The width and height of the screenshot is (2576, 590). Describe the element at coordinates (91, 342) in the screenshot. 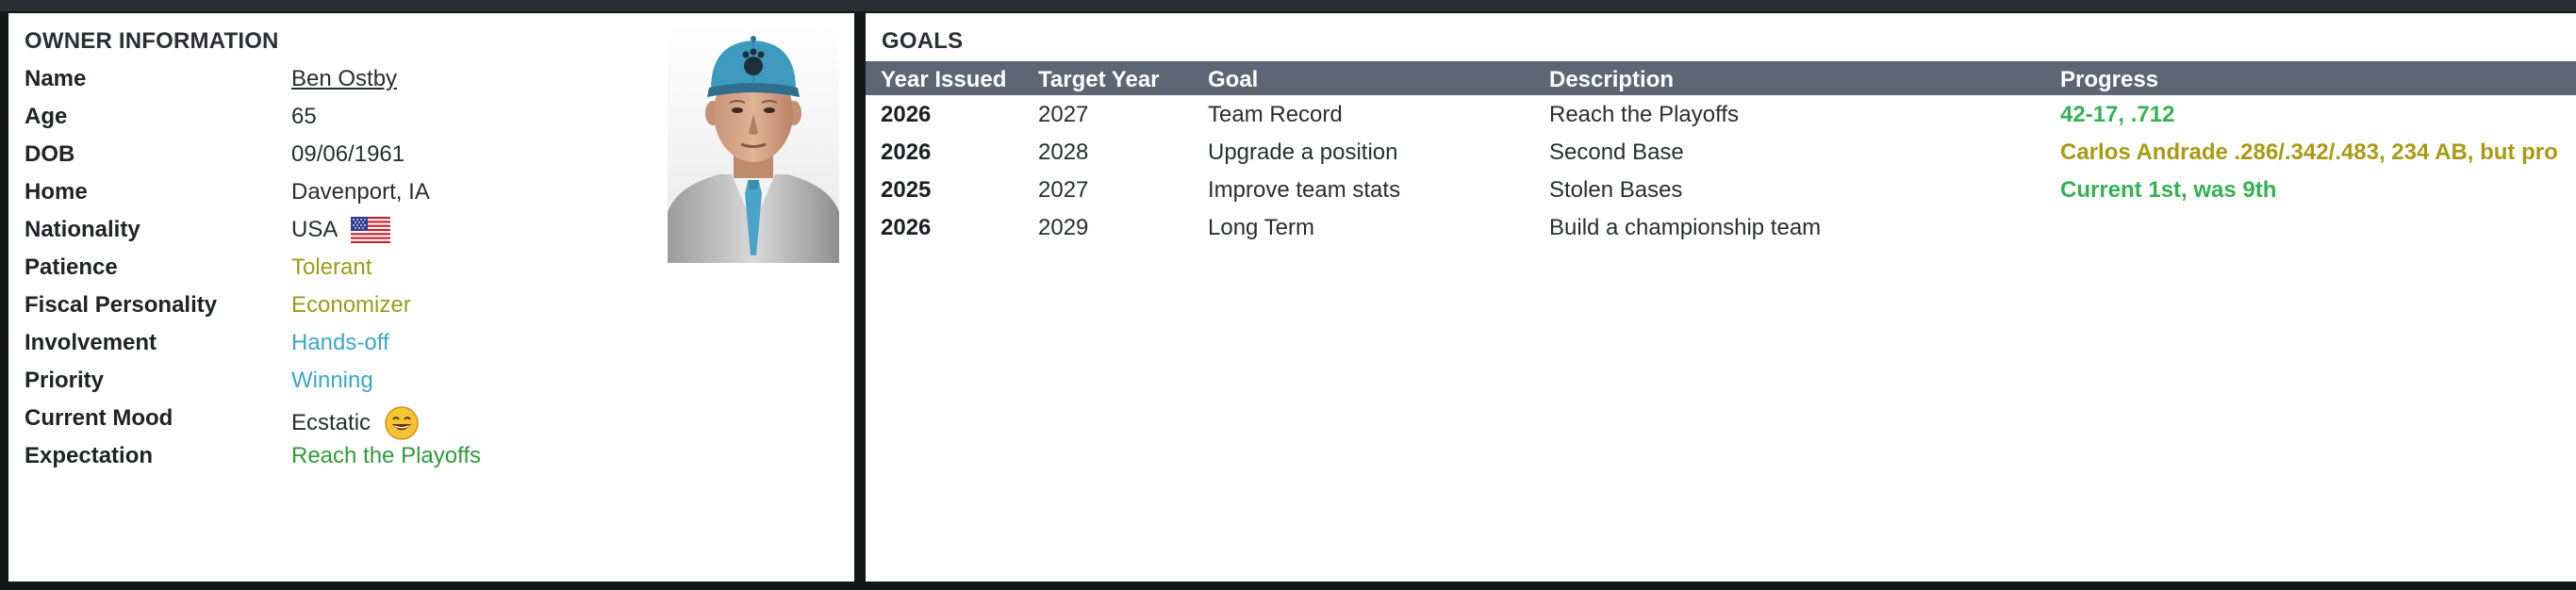

I see `owner-label-involvement: Involvement` at that location.